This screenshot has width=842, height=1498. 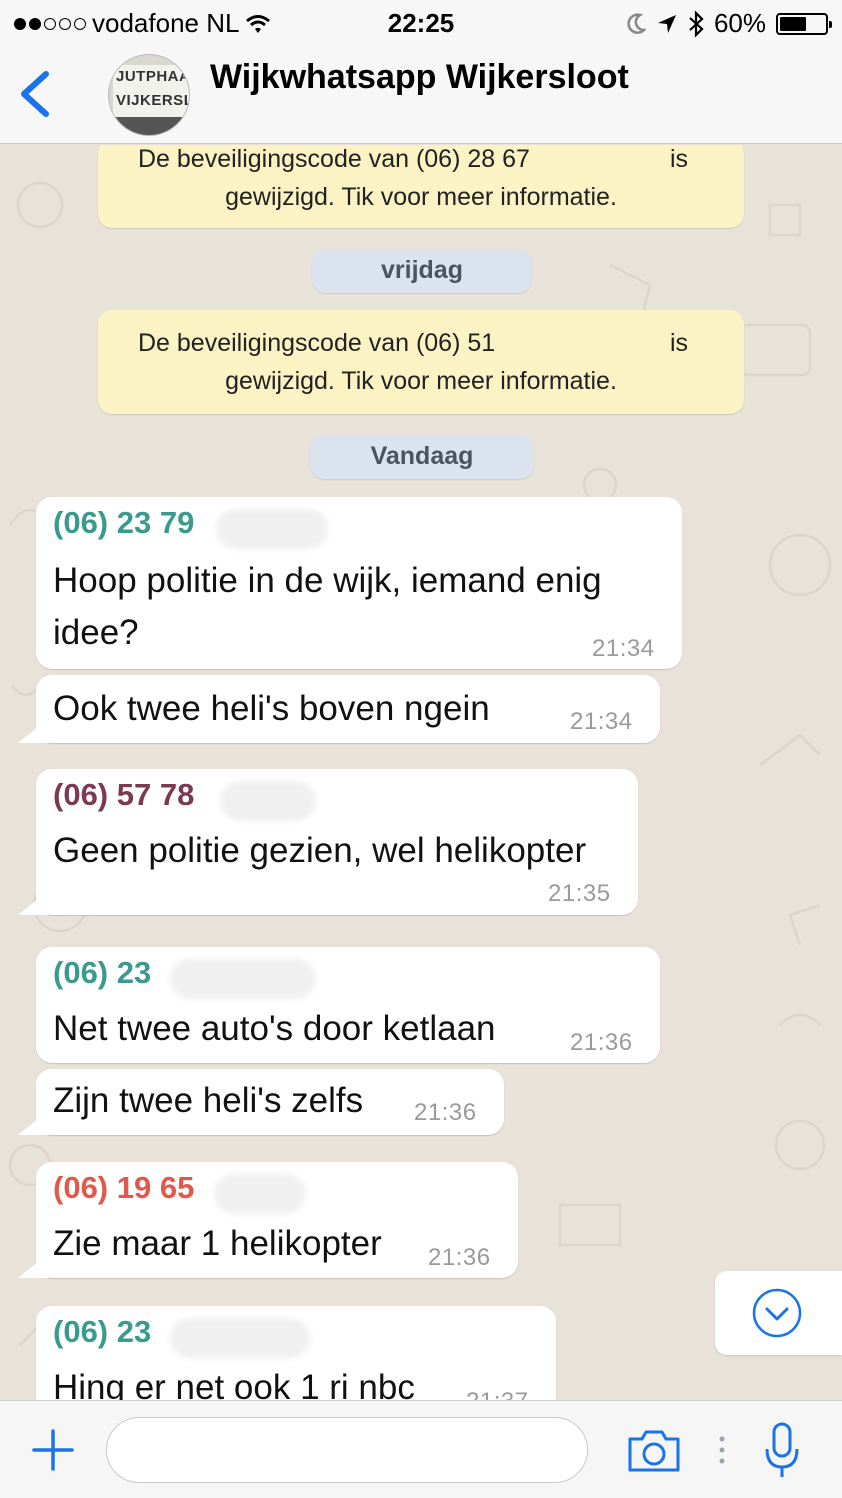 What do you see at coordinates (123, 1188) in the screenshot?
I see `sender-name: (06) 19 65` at bounding box center [123, 1188].